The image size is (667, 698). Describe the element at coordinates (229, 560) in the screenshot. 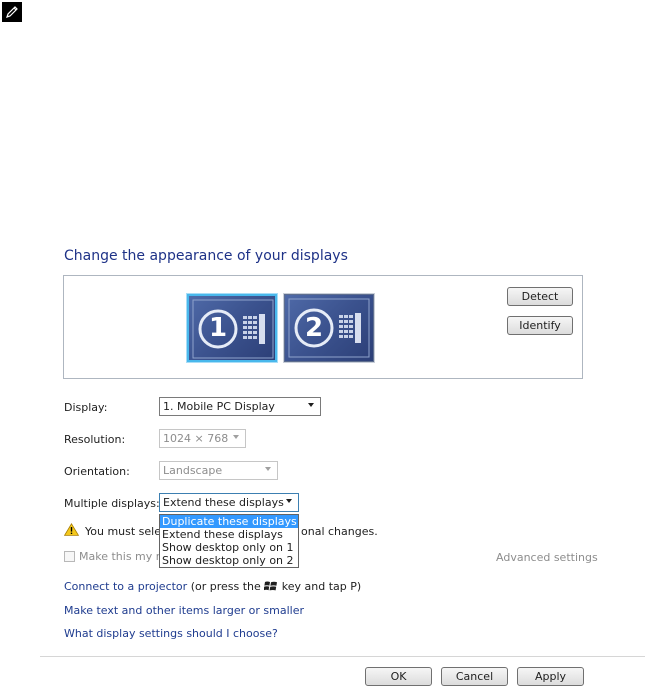

I see `option-only-2: Show desktop only on 2` at that location.